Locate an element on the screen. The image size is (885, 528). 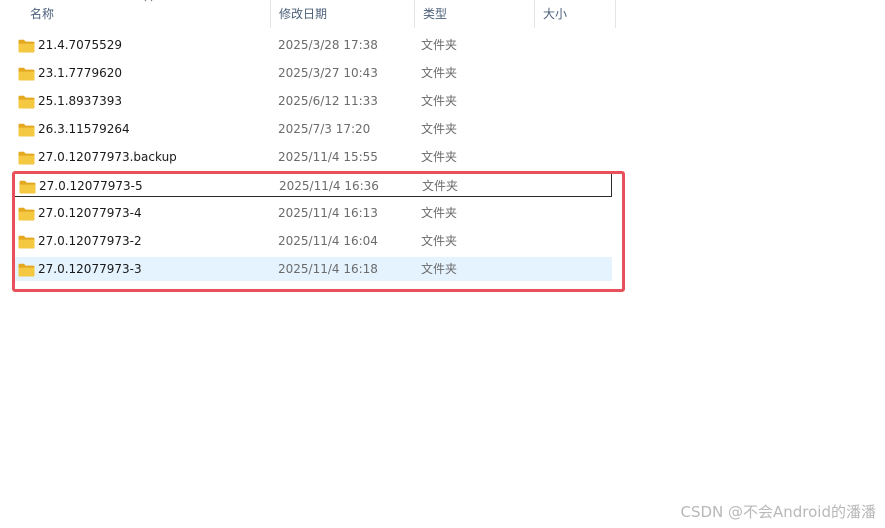
column-modified-date: 修改日期 is located at coordinates (343, 14).